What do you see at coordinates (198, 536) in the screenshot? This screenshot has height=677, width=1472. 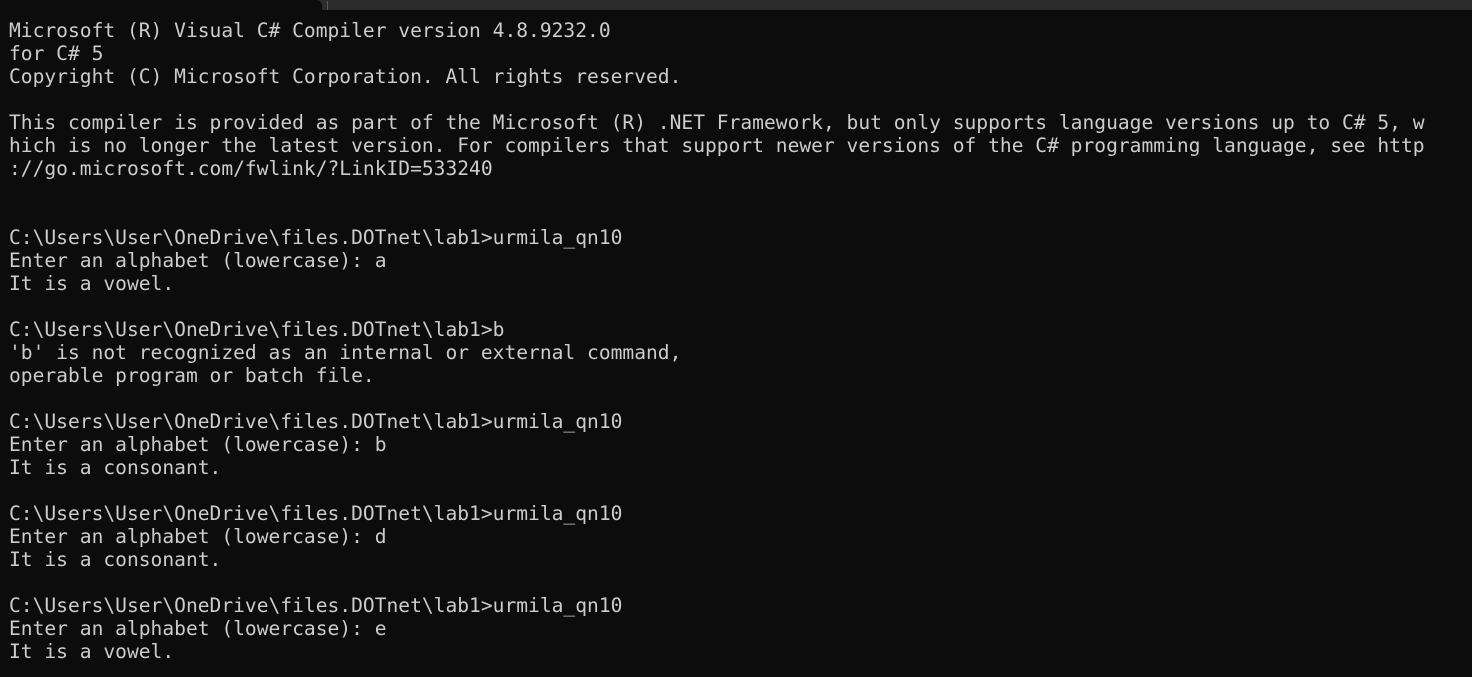 I see `console-line: Enter an alphabet (lowercase): d` at bounding box center [198, 536].